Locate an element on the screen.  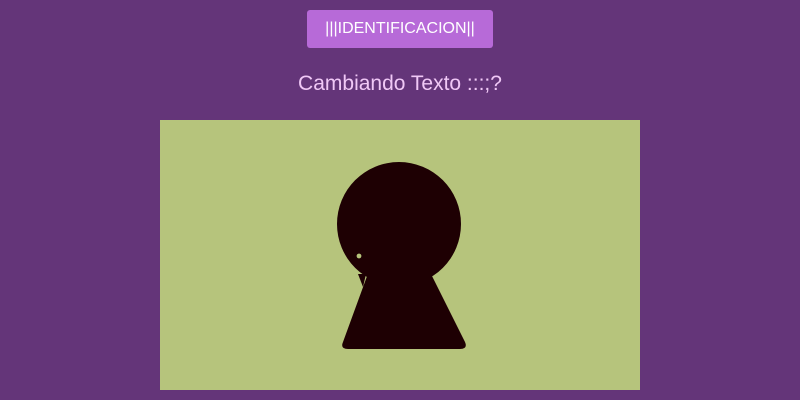
keyhole-head is located at coordinates (399, 224).